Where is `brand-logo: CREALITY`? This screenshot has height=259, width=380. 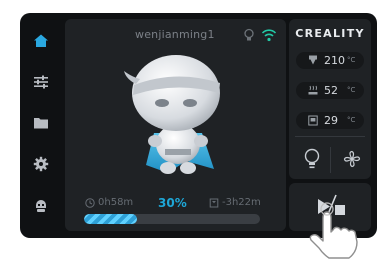 brand-logo: CREALITY is located at coordinates (330, 33).